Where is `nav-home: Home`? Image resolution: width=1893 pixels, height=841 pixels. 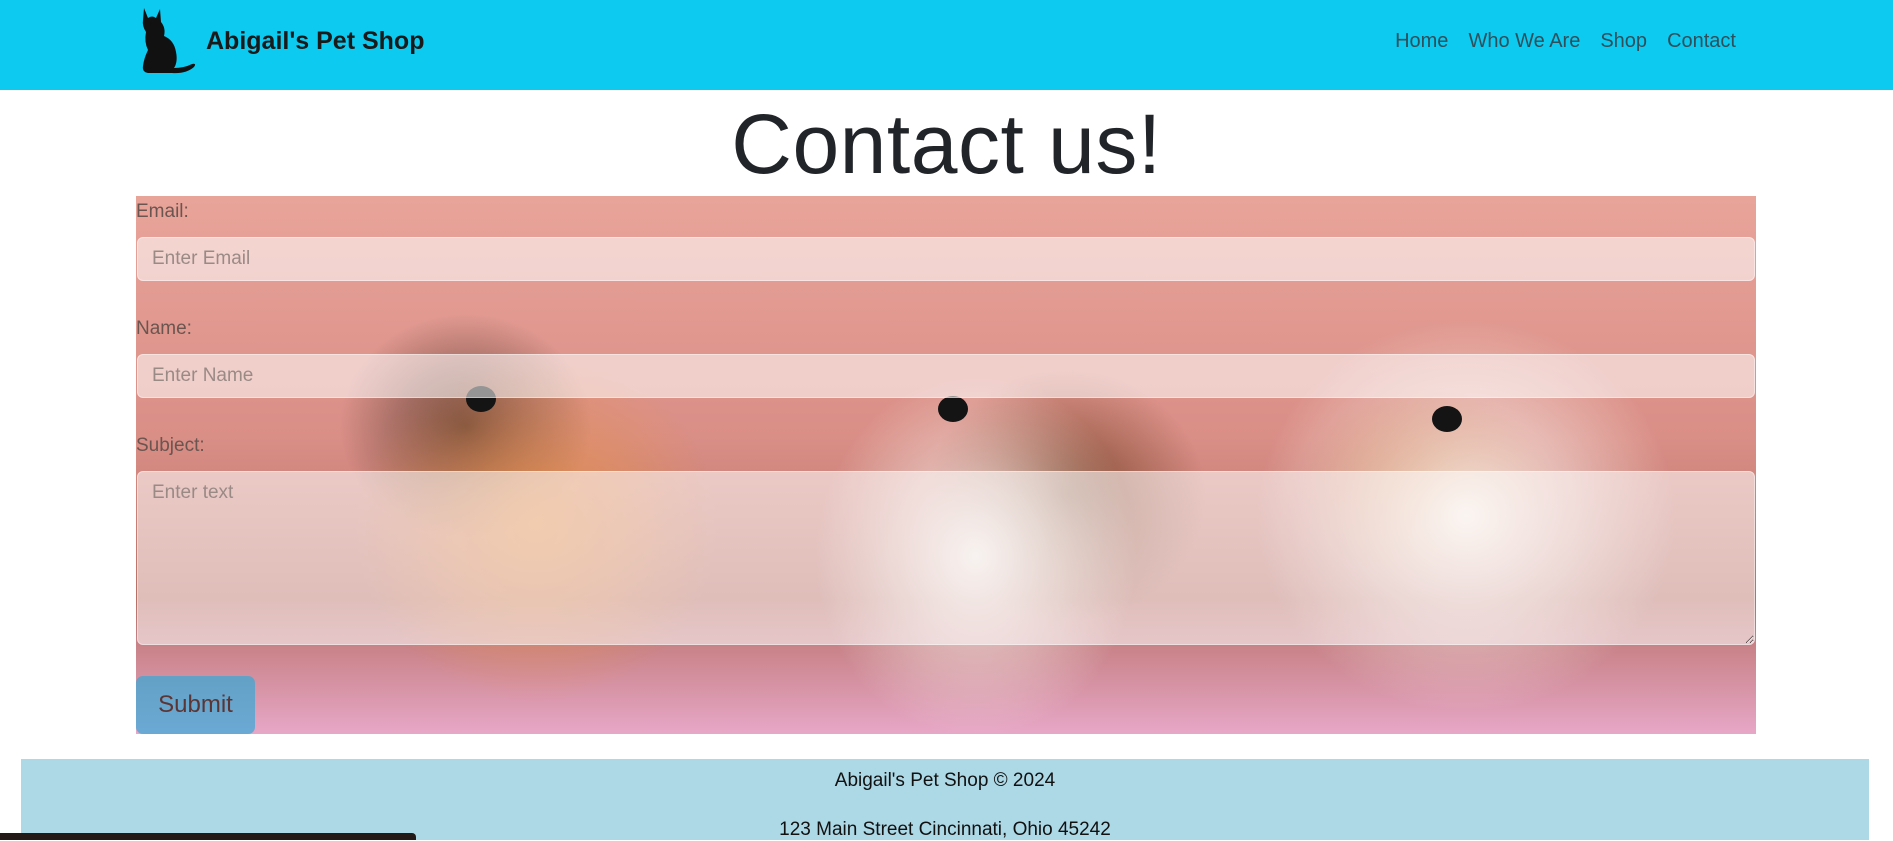 nav-home: Home is located at coordinates (1421, 41).